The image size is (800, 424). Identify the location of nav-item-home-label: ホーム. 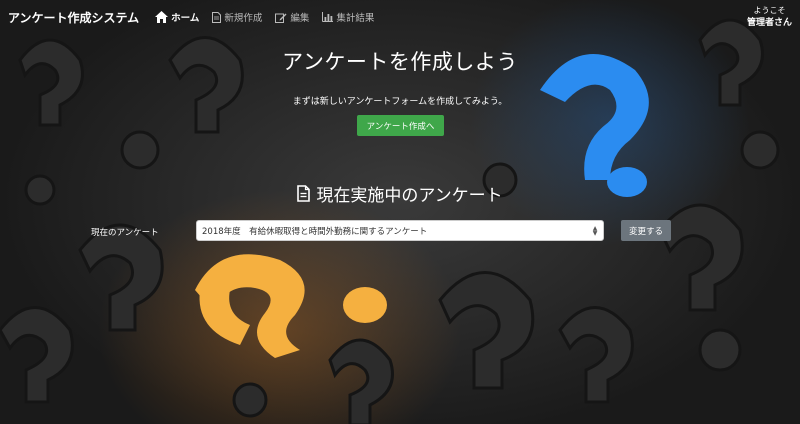
(185, 18).